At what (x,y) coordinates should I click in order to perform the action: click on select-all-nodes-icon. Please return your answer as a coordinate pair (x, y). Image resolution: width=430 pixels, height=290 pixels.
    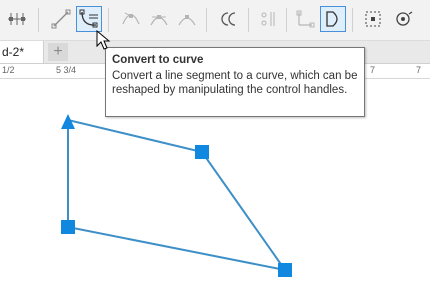
    Looking at the image, I should click on (373, 19).